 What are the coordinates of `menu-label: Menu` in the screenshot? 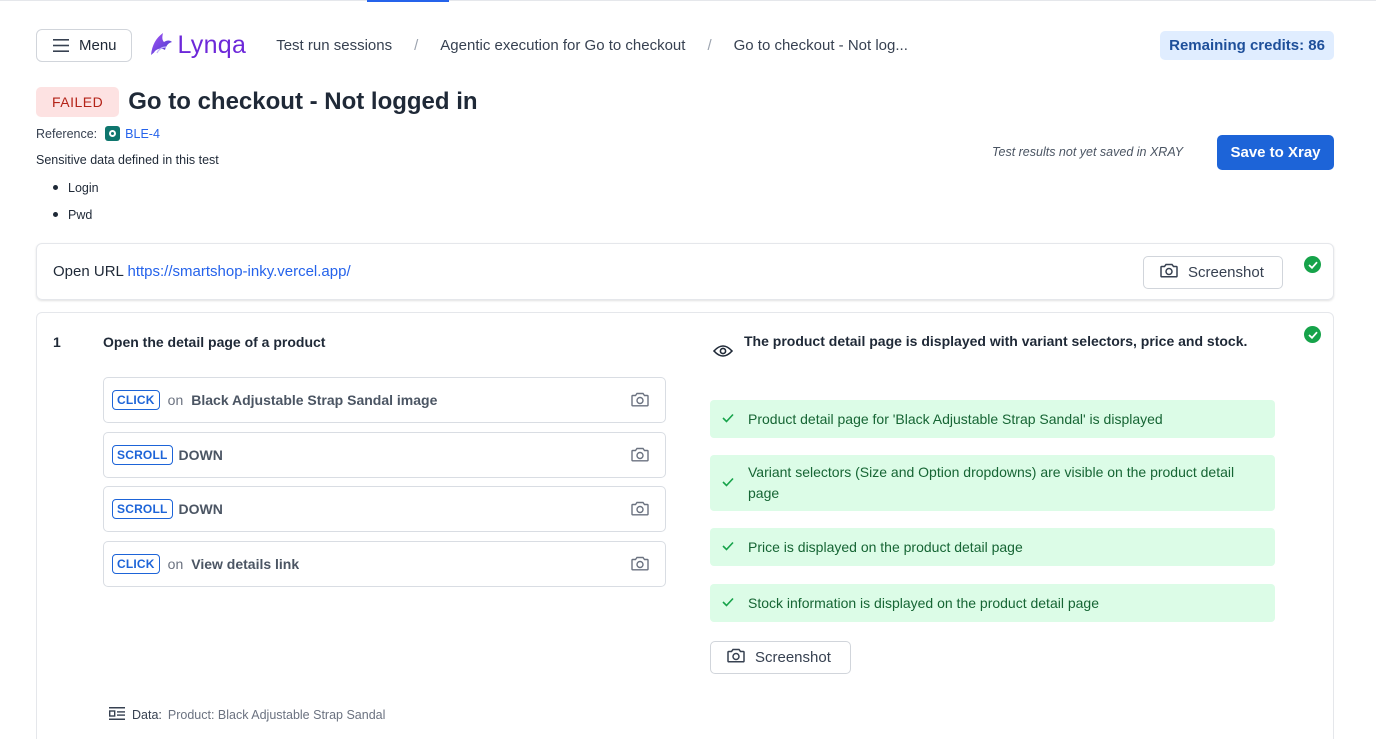 It's located at (98, 45).